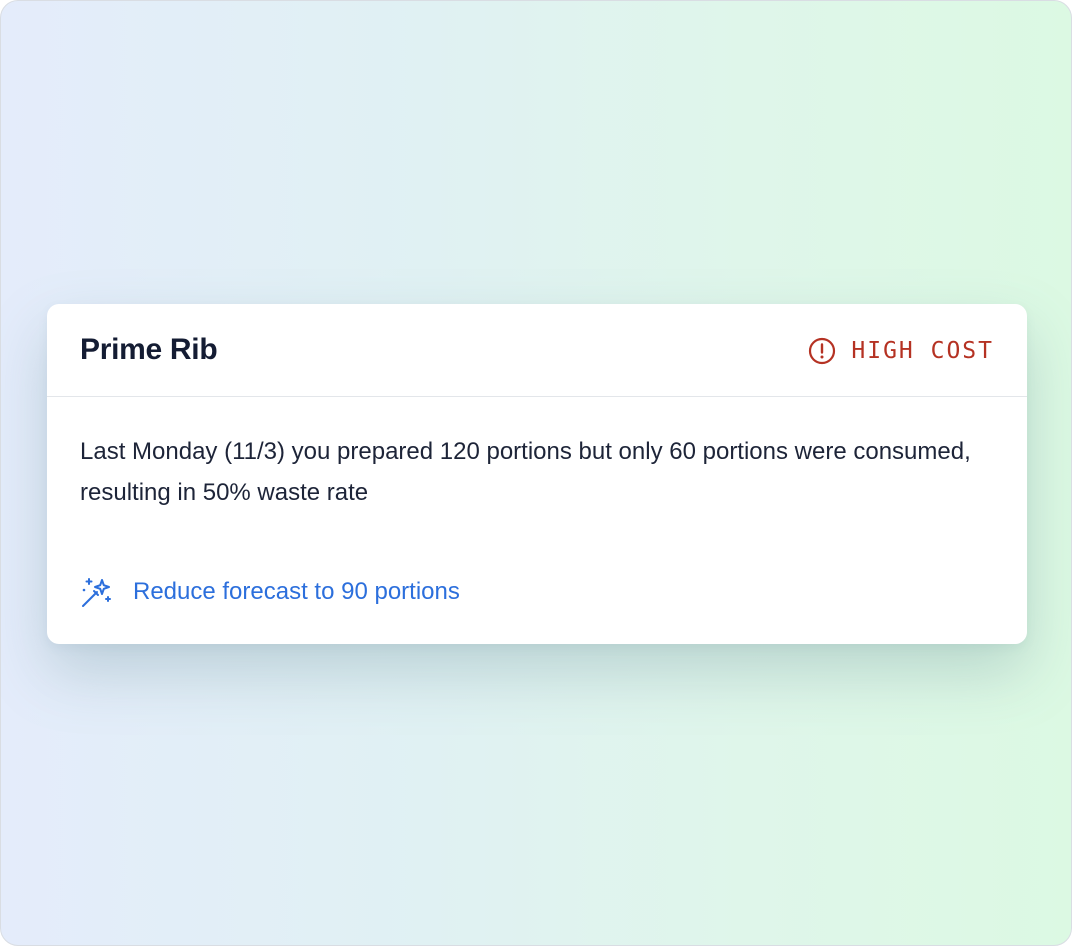  I want to click on reduce-forecast-label: Reduce forecast to 90 portions, so click(296, 591).